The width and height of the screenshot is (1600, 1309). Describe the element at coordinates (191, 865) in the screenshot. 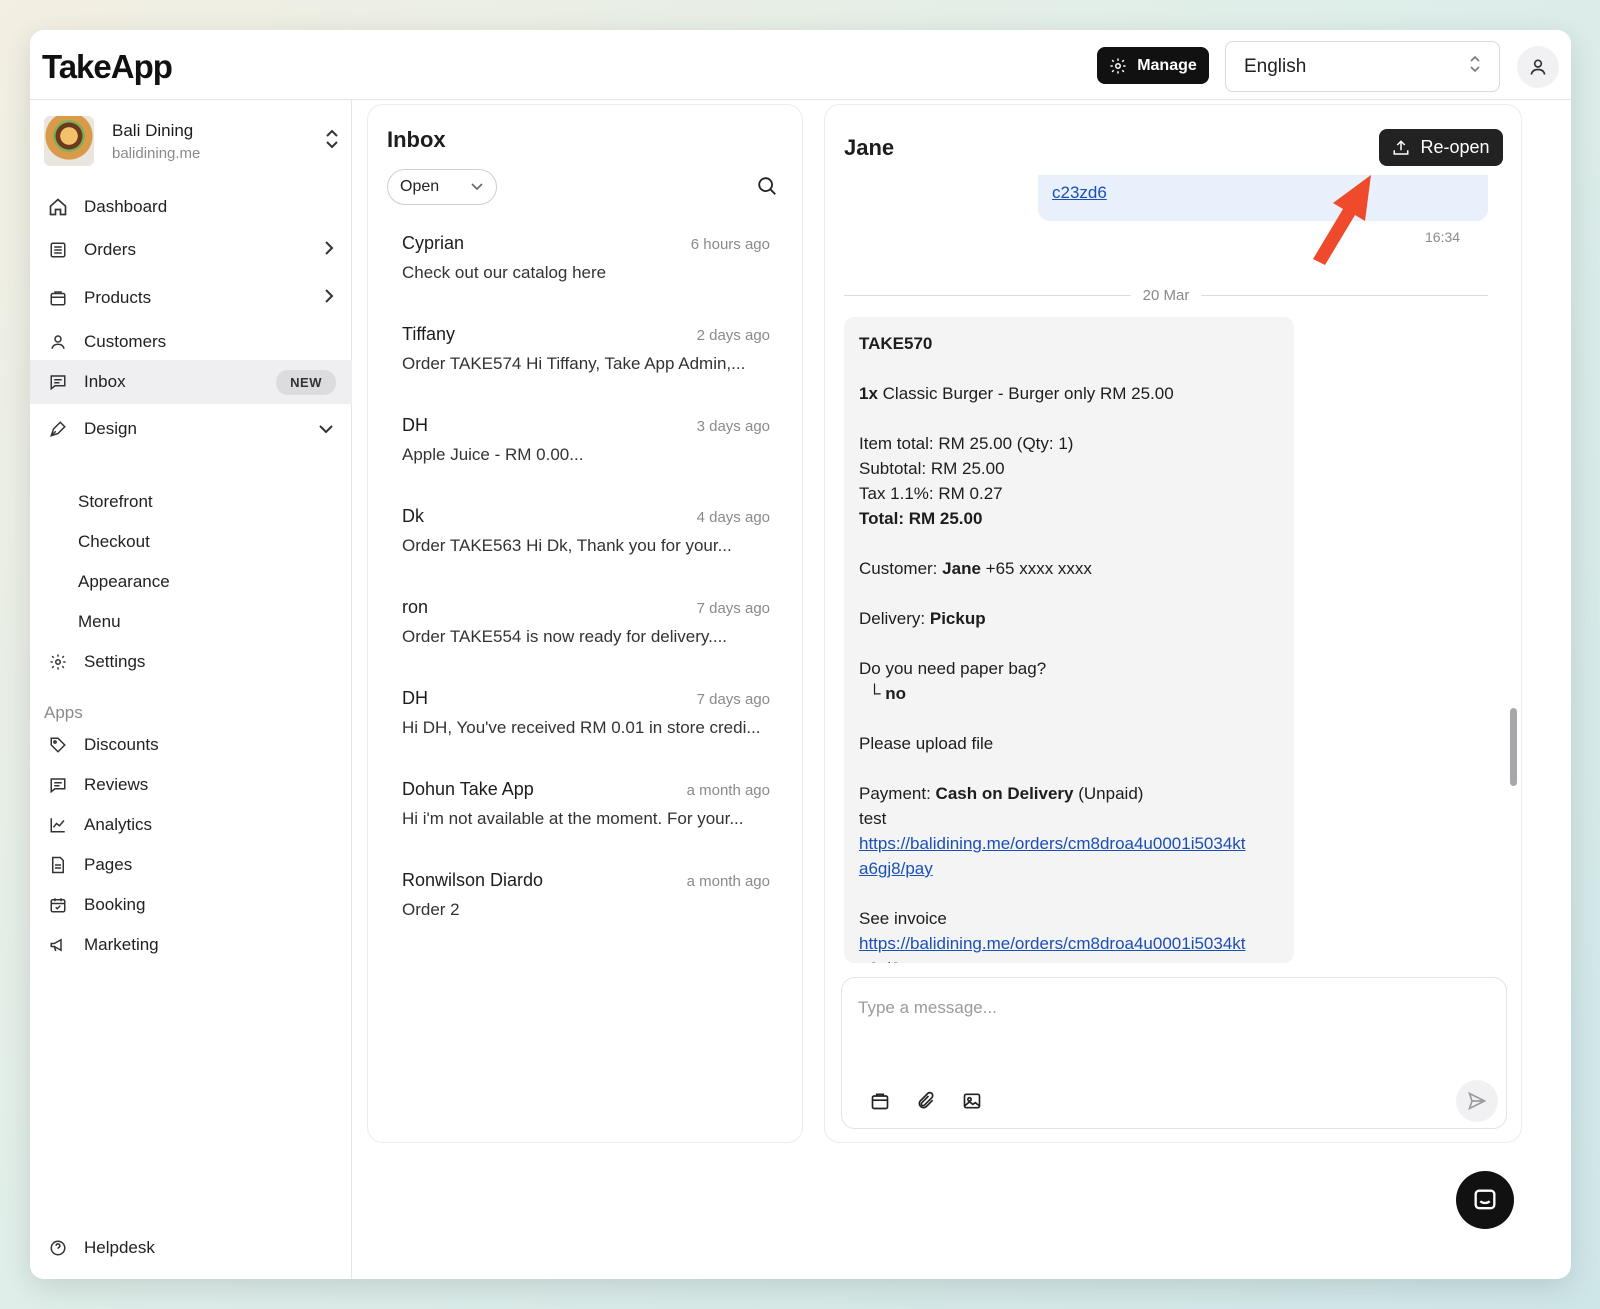

I see `sidebar-item-pages: Pages` at that location.